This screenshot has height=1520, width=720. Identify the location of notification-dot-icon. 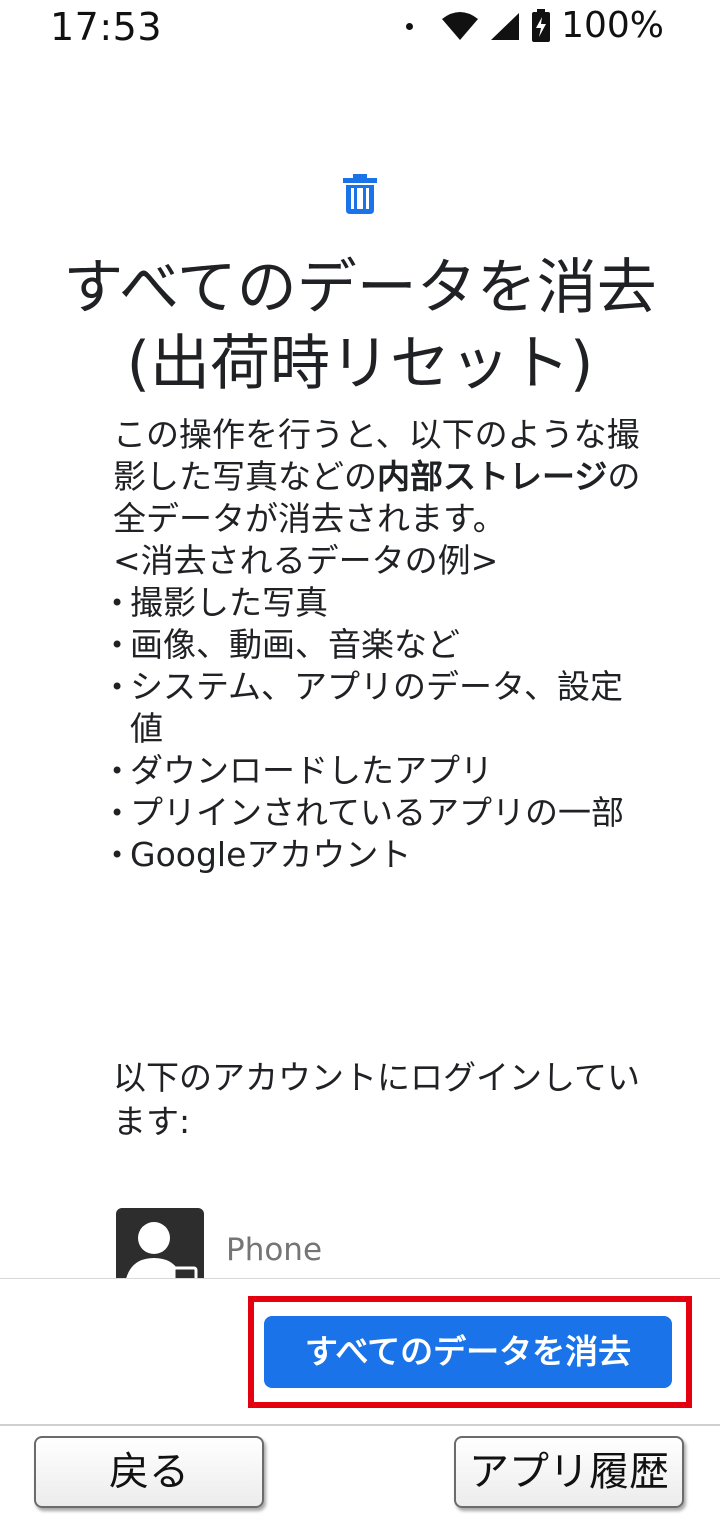
(410, 26).